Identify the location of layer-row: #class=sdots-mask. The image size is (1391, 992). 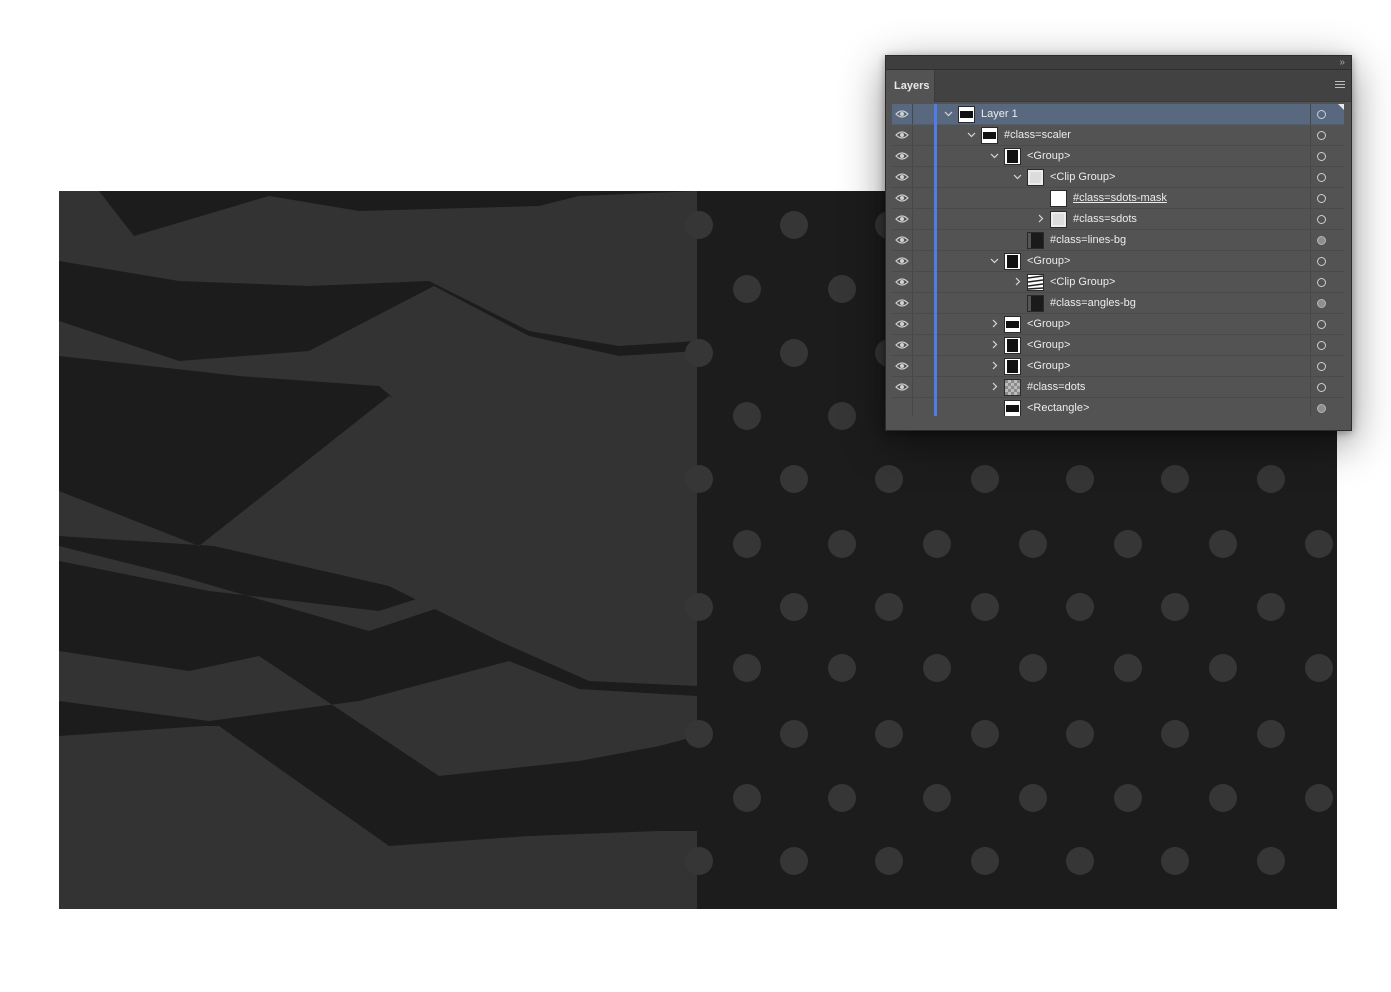
(1118, 198).